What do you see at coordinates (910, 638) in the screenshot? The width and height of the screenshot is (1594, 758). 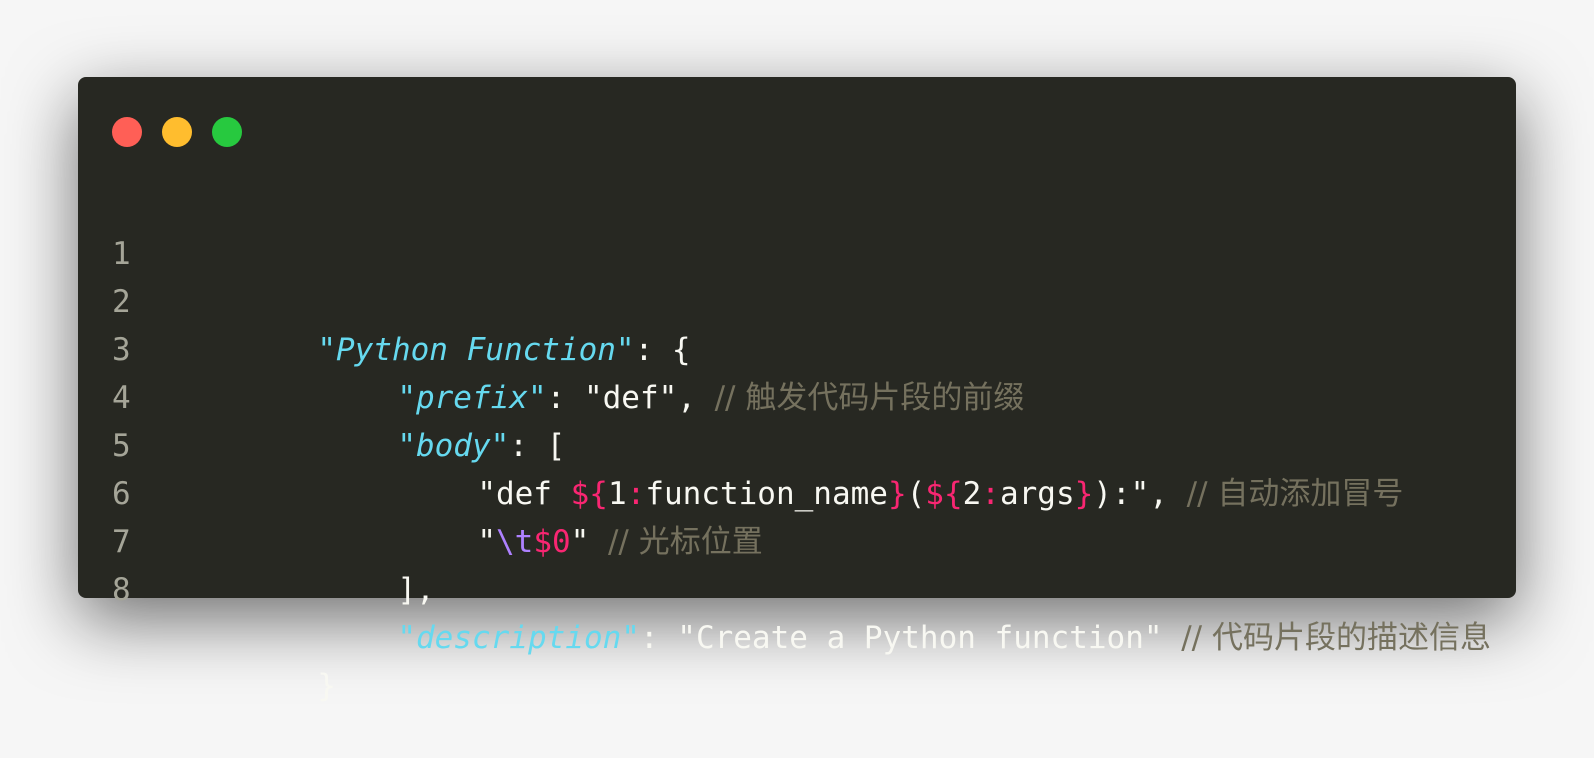 I see `code-text: : "Create a Python function"` at bounding box center [910, 638].